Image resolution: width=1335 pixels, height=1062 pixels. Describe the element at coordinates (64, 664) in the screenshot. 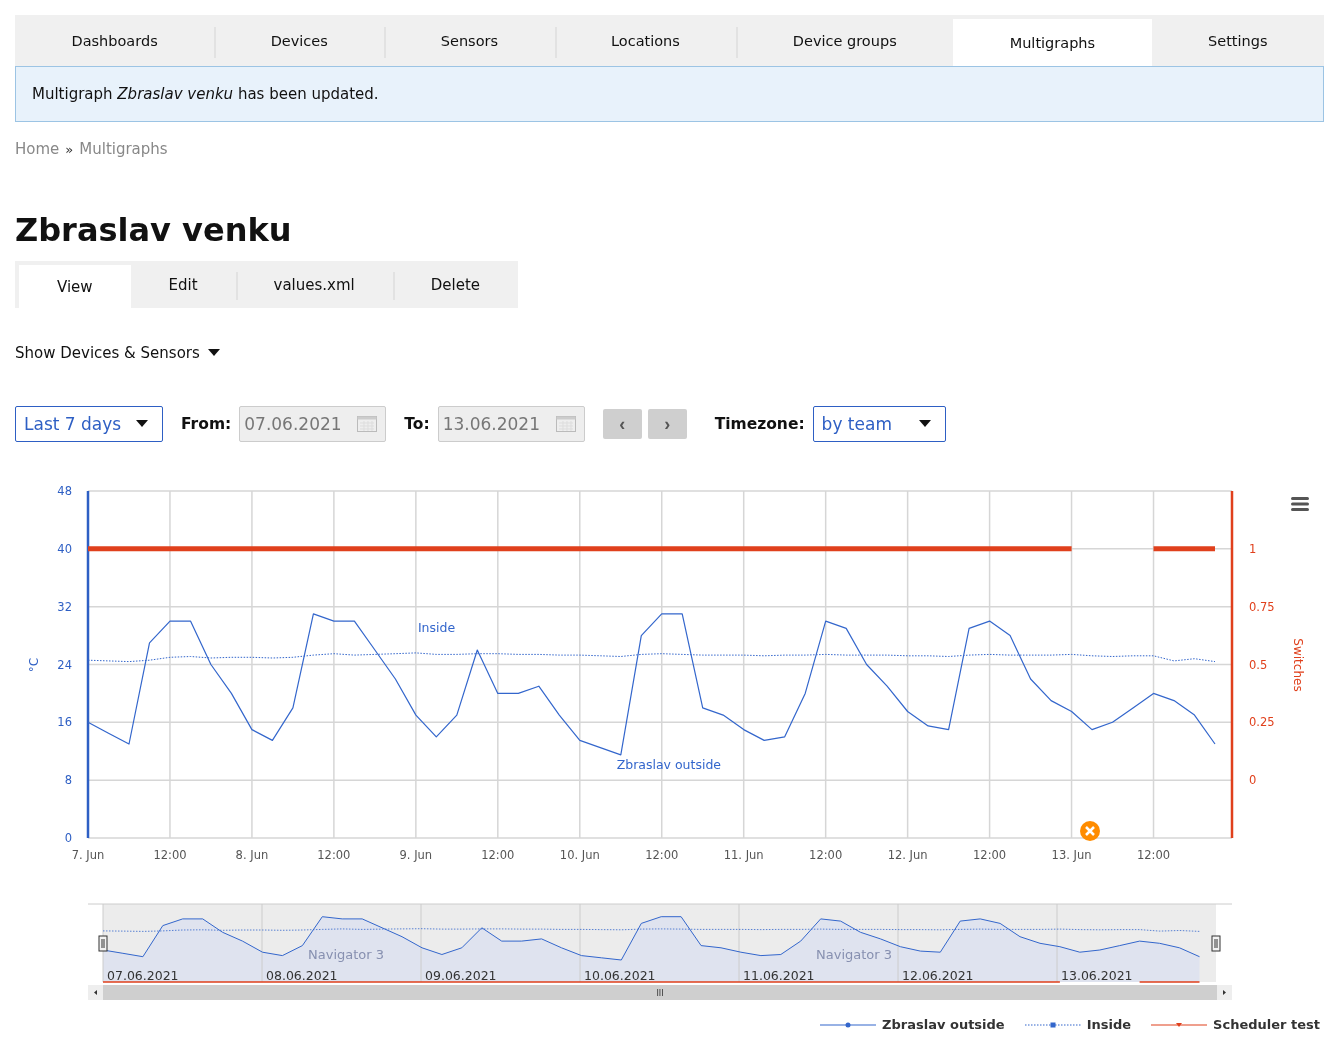

I see `axis-label: 24` at that location.